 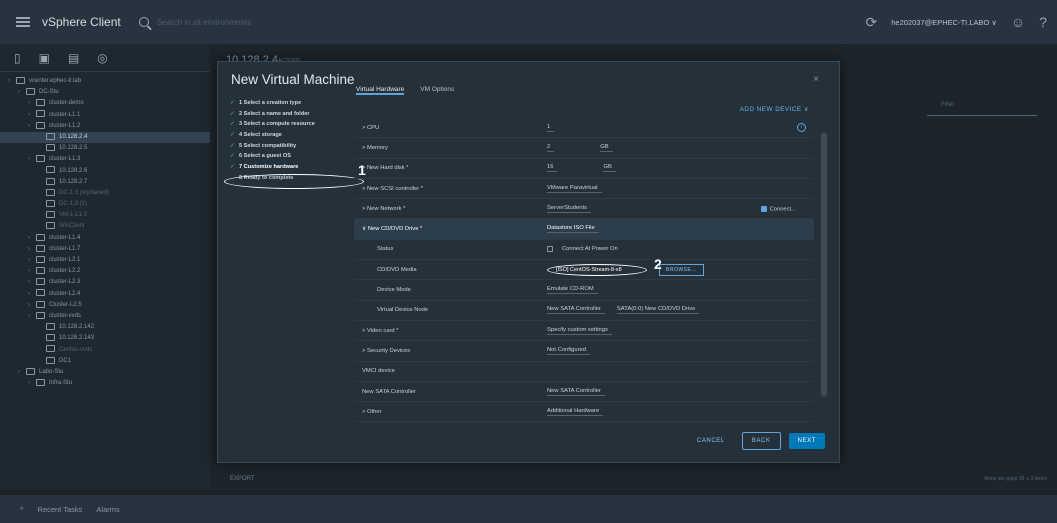 I want to click on global-search: Search in all environments, so click(x=194, y=22).